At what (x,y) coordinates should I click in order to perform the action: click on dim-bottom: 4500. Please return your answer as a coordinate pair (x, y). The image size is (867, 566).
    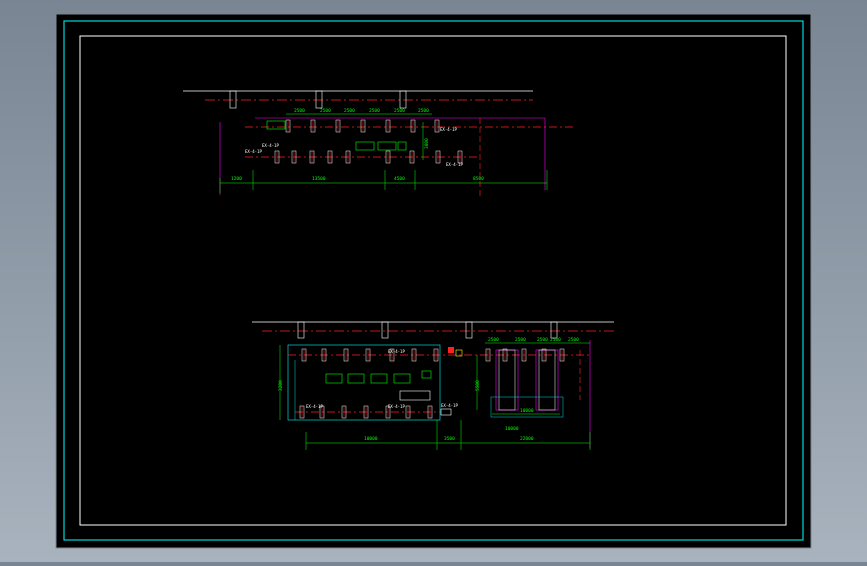
    Looking at the image, I should click on (399, 179).